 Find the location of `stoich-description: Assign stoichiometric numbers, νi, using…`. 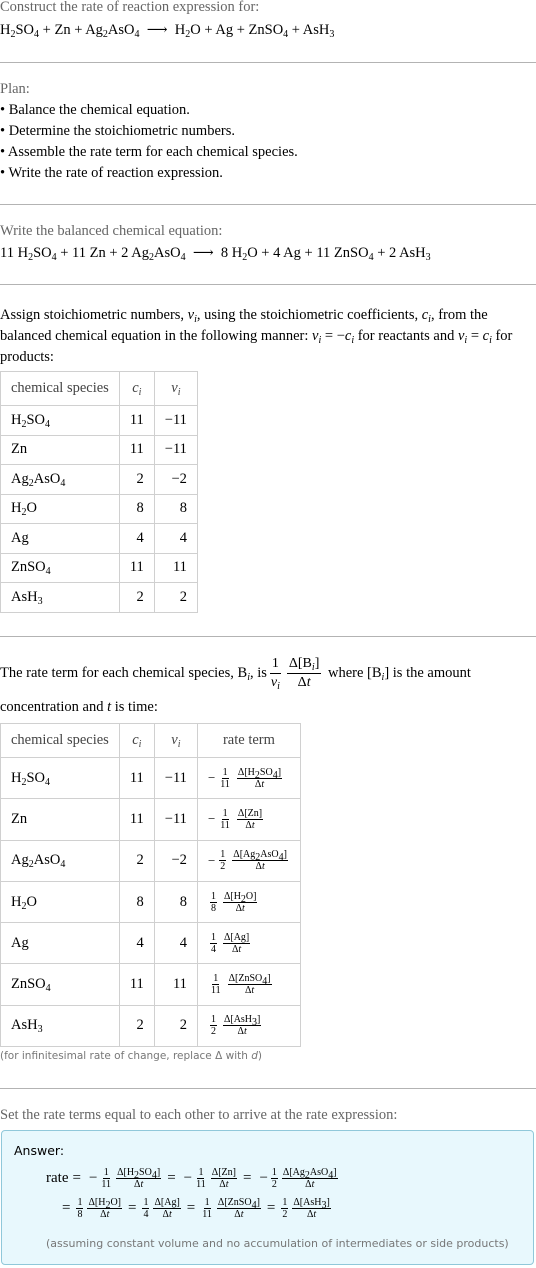

stoich-description: Assign stoichiometric numbers, νi, using… is located at coordinates (256, 336).